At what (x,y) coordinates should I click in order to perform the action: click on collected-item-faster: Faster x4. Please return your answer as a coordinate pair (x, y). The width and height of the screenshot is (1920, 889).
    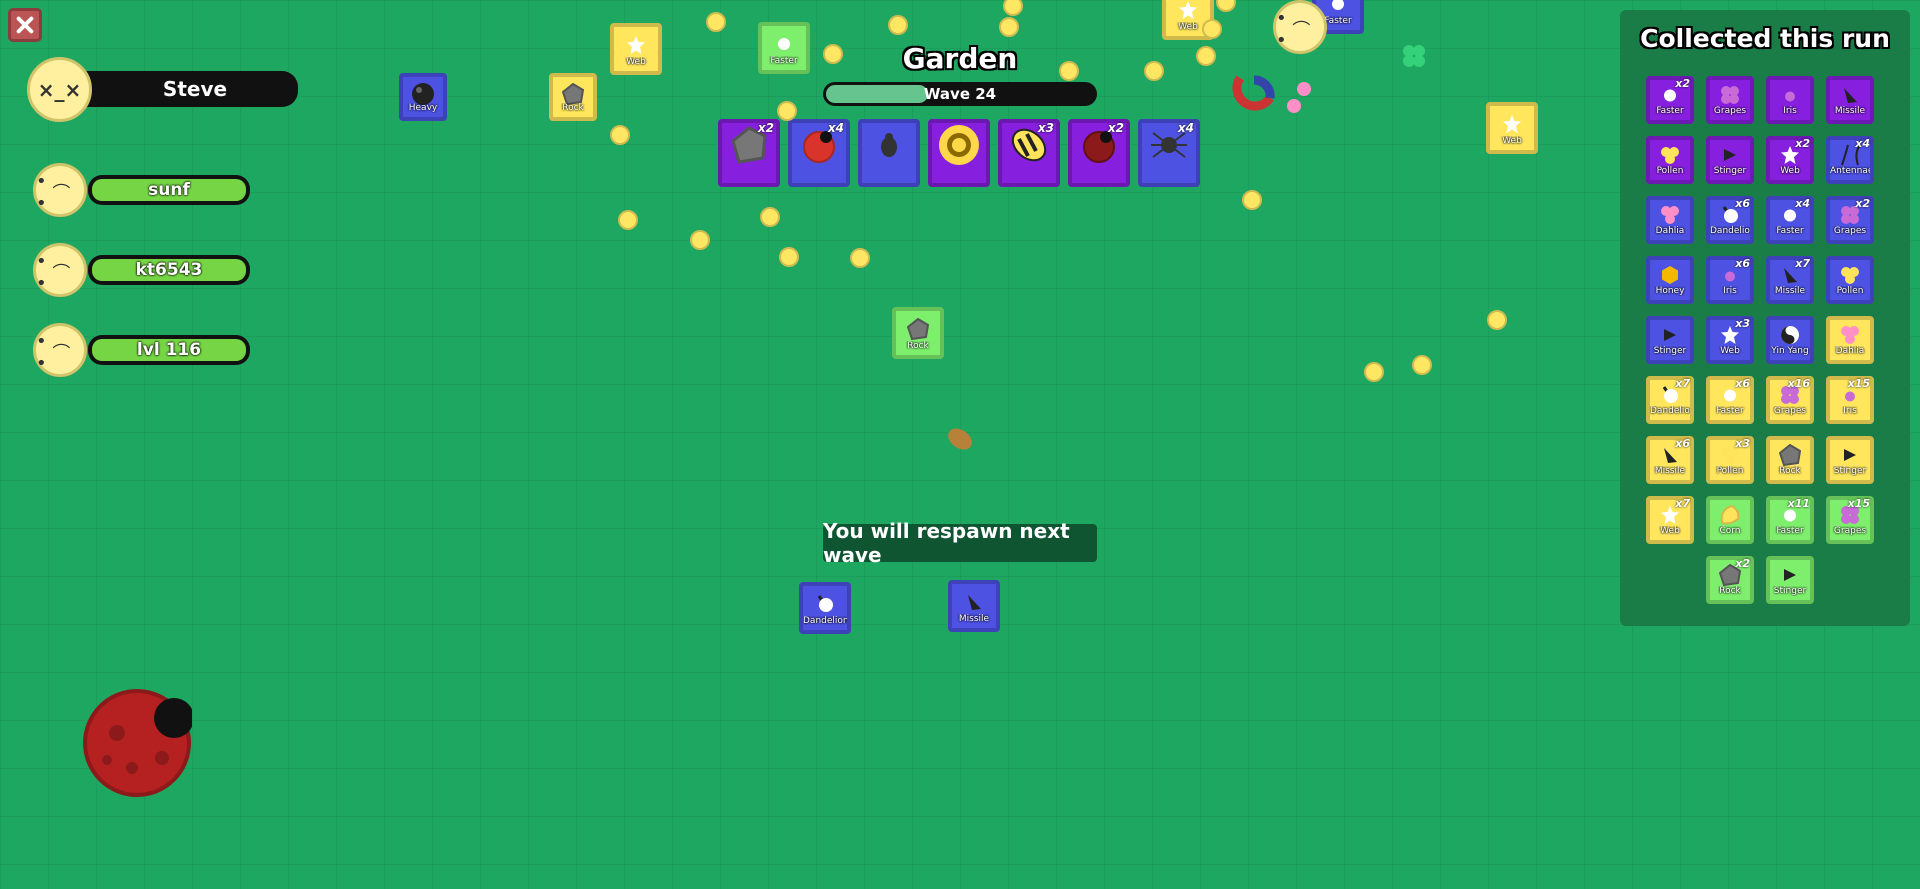
    Looking at the image, I should click on (1790, 220).